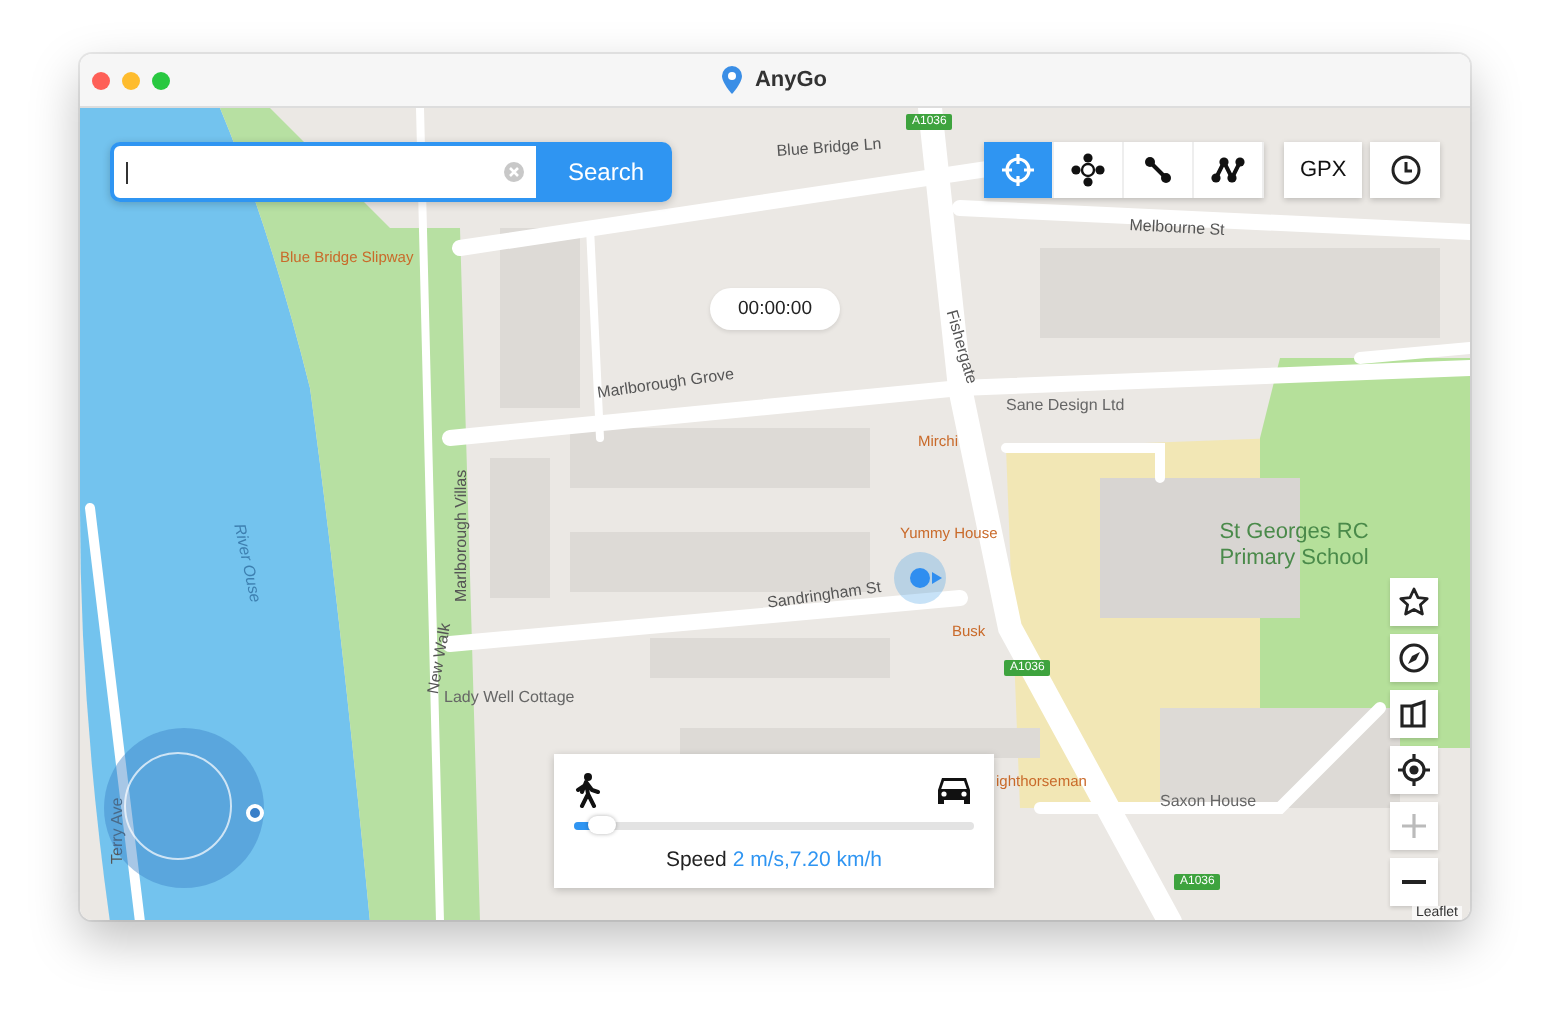  Describe the element at coordinates (829, 147) in the screenshot. I see `map-label: Blue Bridge Ln` at that location.